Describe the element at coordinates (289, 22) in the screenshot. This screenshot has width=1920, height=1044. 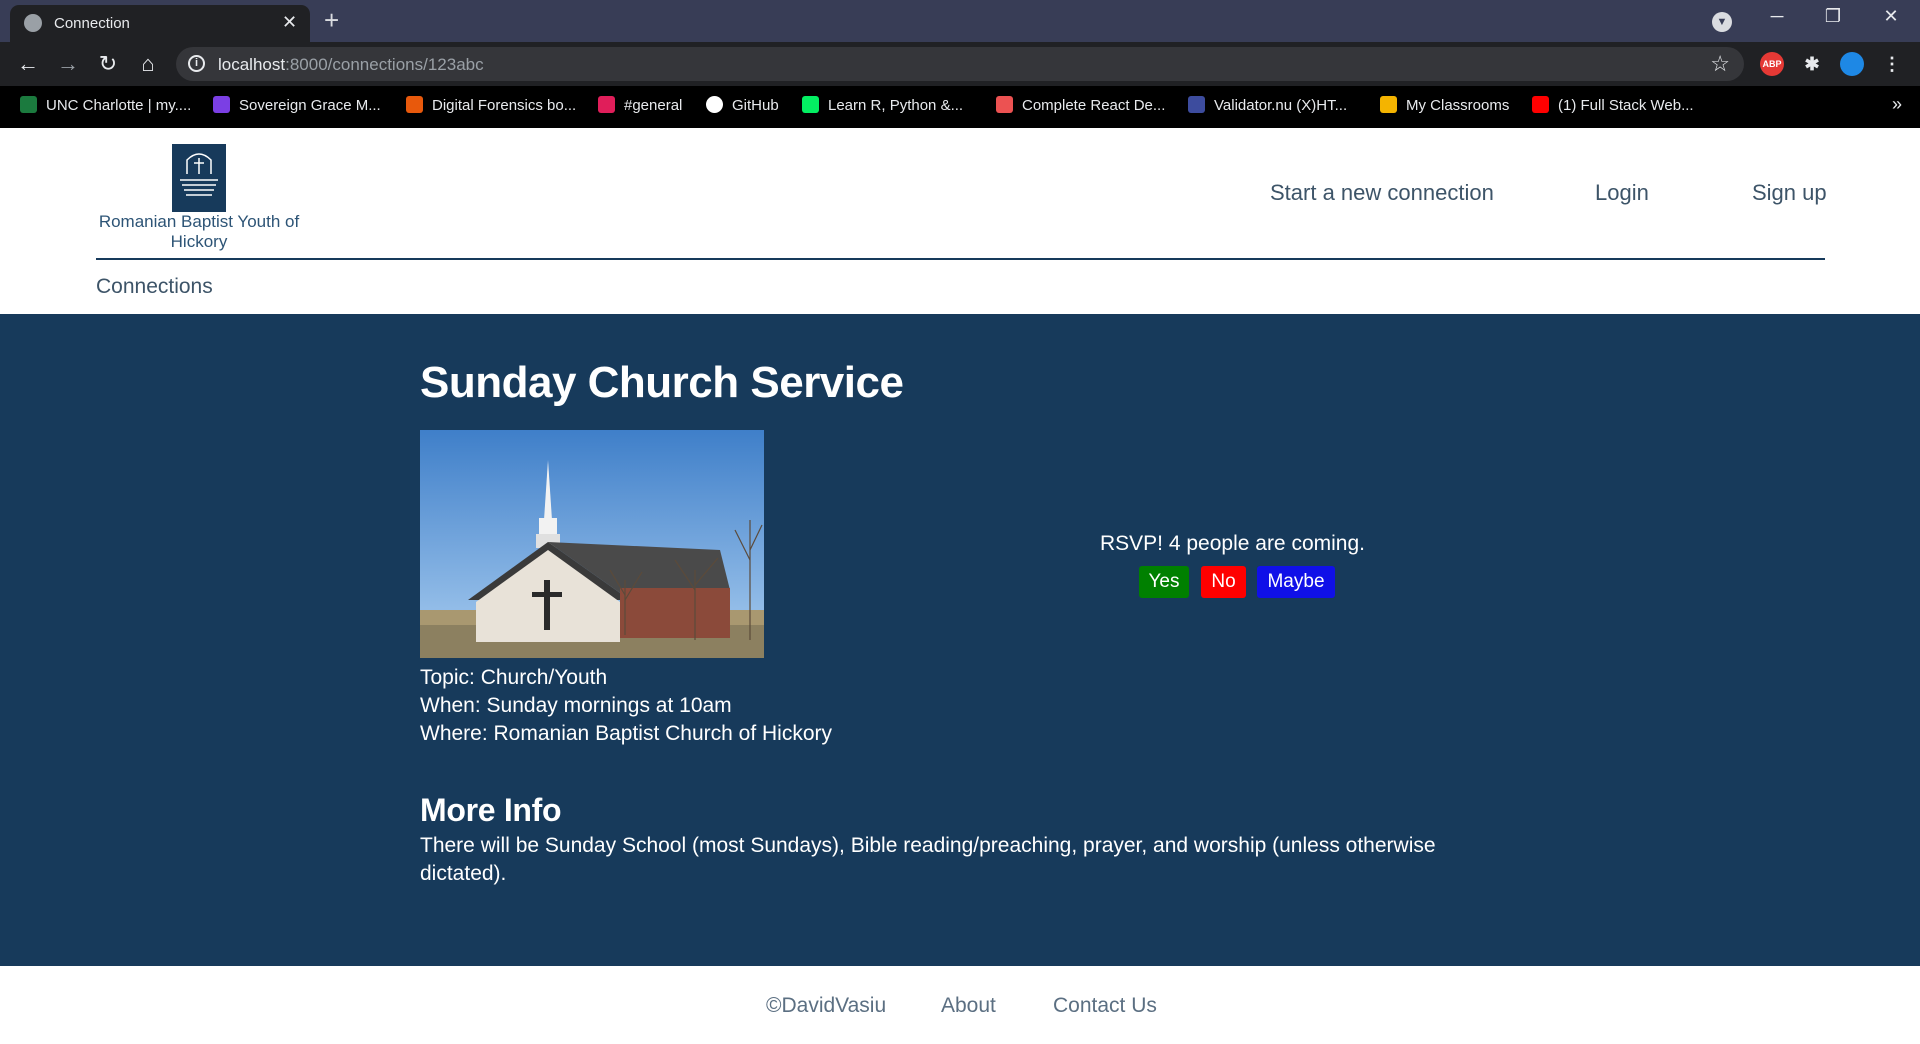
I see `close-tab-icon: ✕` at that location.